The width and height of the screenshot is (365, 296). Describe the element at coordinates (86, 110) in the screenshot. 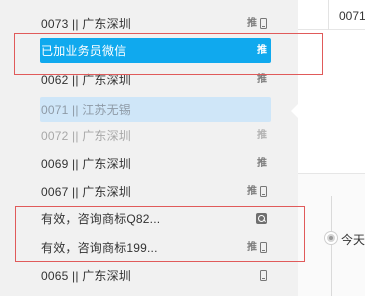

I see `contact-label: 0071 || 江苏无锡` at that location.